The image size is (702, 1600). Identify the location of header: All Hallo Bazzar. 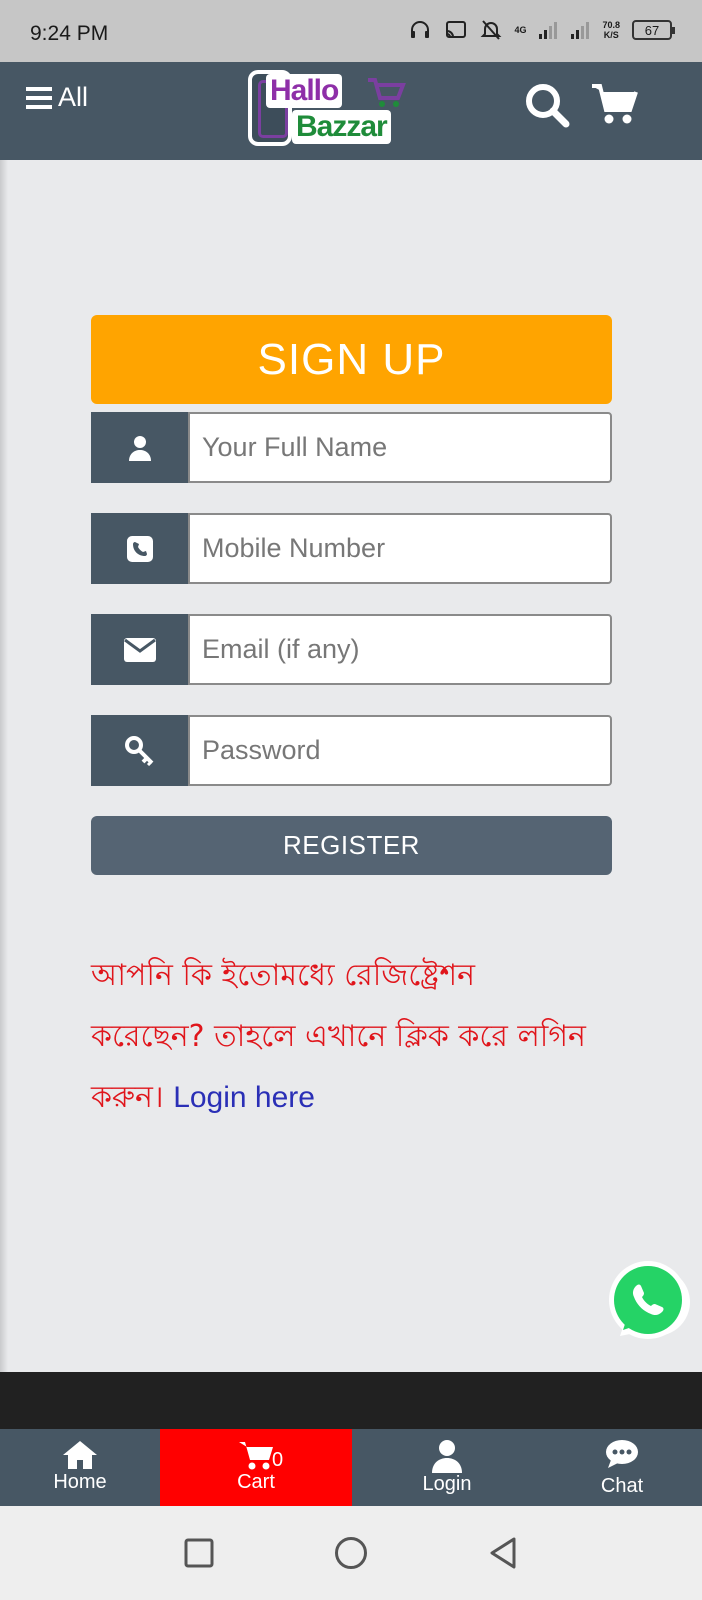
(351, 111).